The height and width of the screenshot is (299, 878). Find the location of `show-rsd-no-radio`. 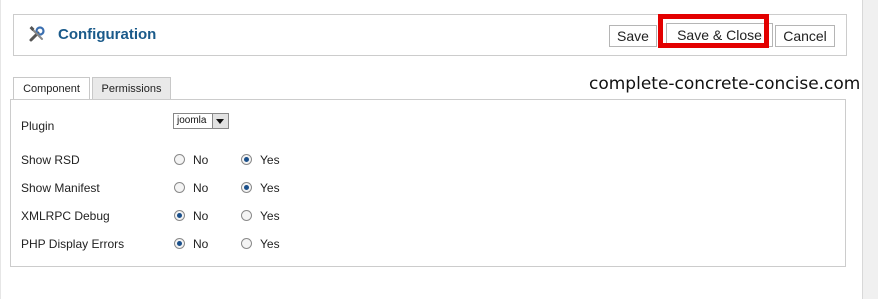

show-rsd-no-radio is located at coordinates (179, 159).